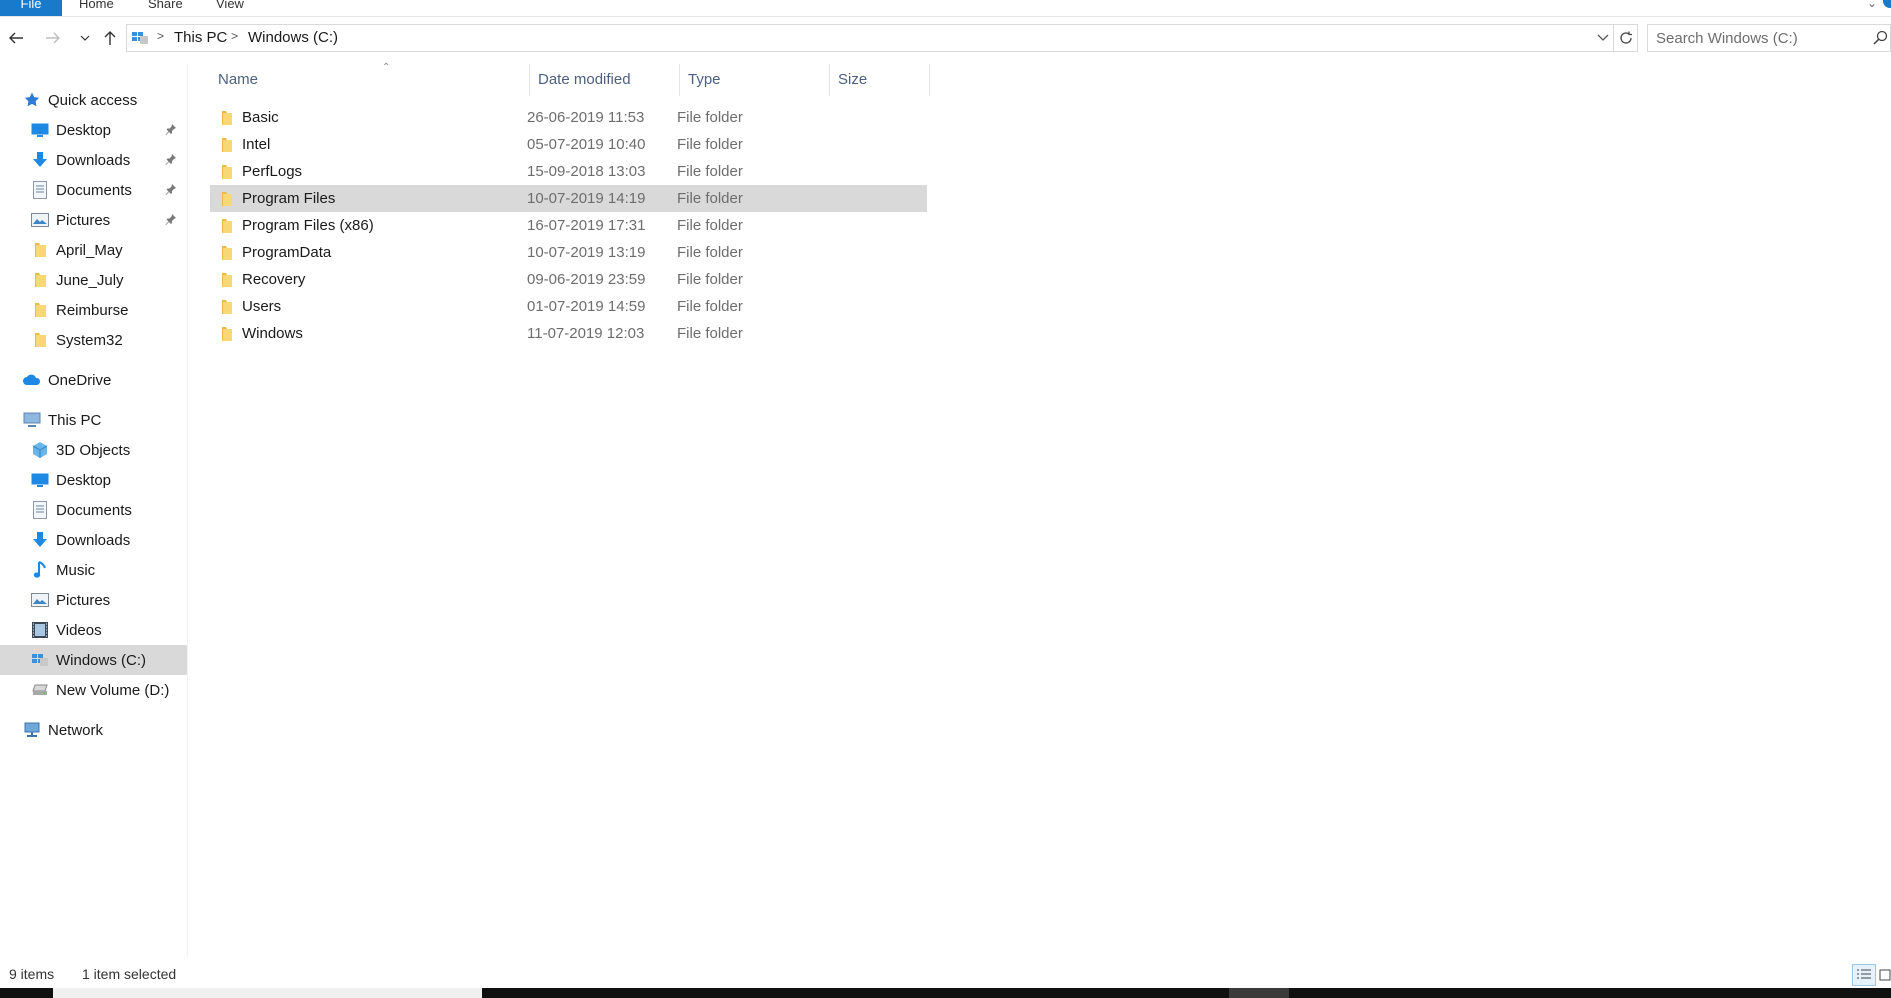 The image size is (1891, 998). I want to click on tab-view: View, so click(230, 8).